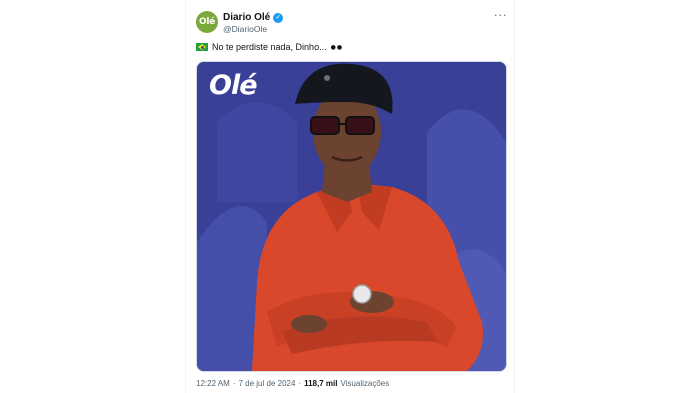  Describe the element at coordinates (246, 17) in the screenshot. I see `author-display-name: Diario Olé` at that location.